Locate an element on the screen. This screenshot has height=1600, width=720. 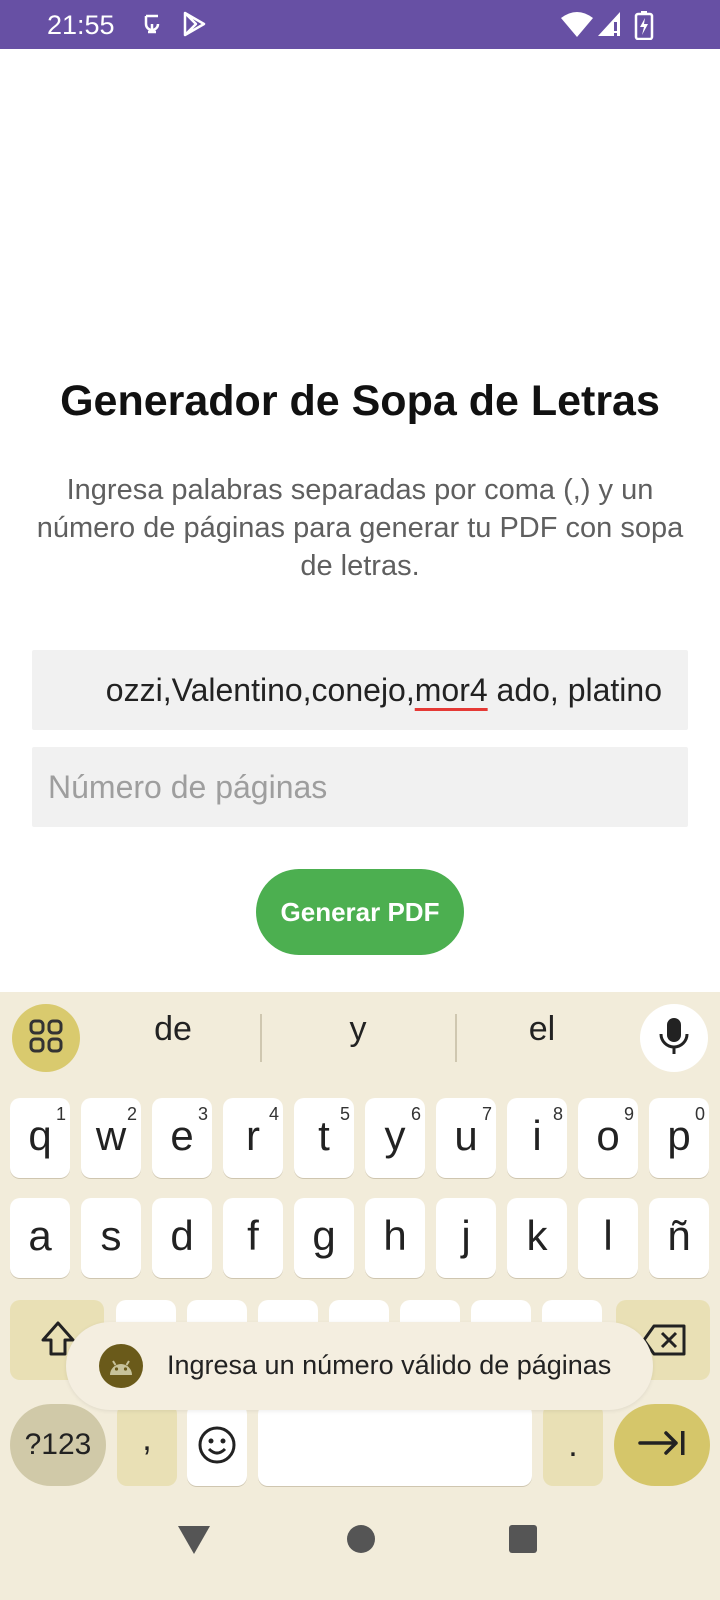
battery-charging-icon is located at coordinates (644, 27).